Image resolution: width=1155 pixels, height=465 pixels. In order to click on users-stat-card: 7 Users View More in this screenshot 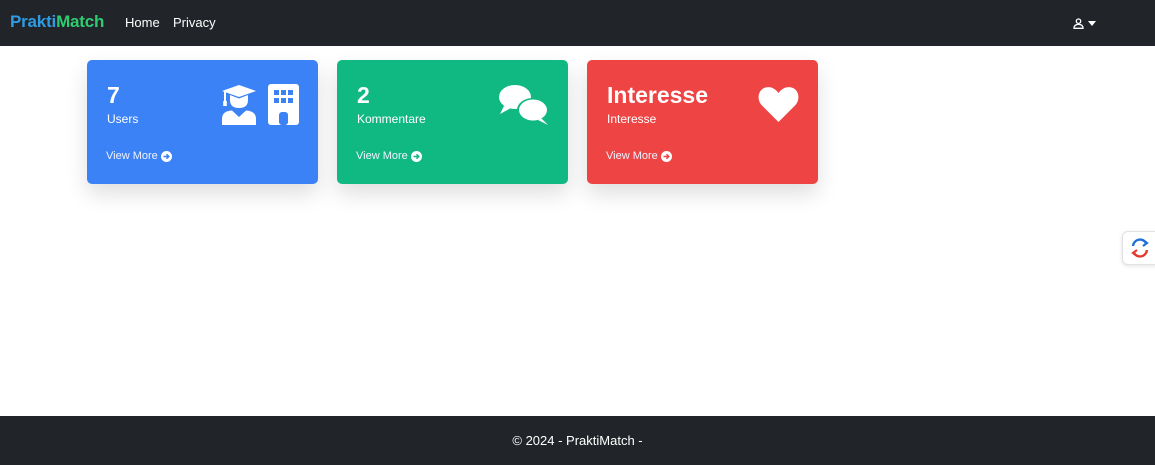, I will do `click(202, 122)`.